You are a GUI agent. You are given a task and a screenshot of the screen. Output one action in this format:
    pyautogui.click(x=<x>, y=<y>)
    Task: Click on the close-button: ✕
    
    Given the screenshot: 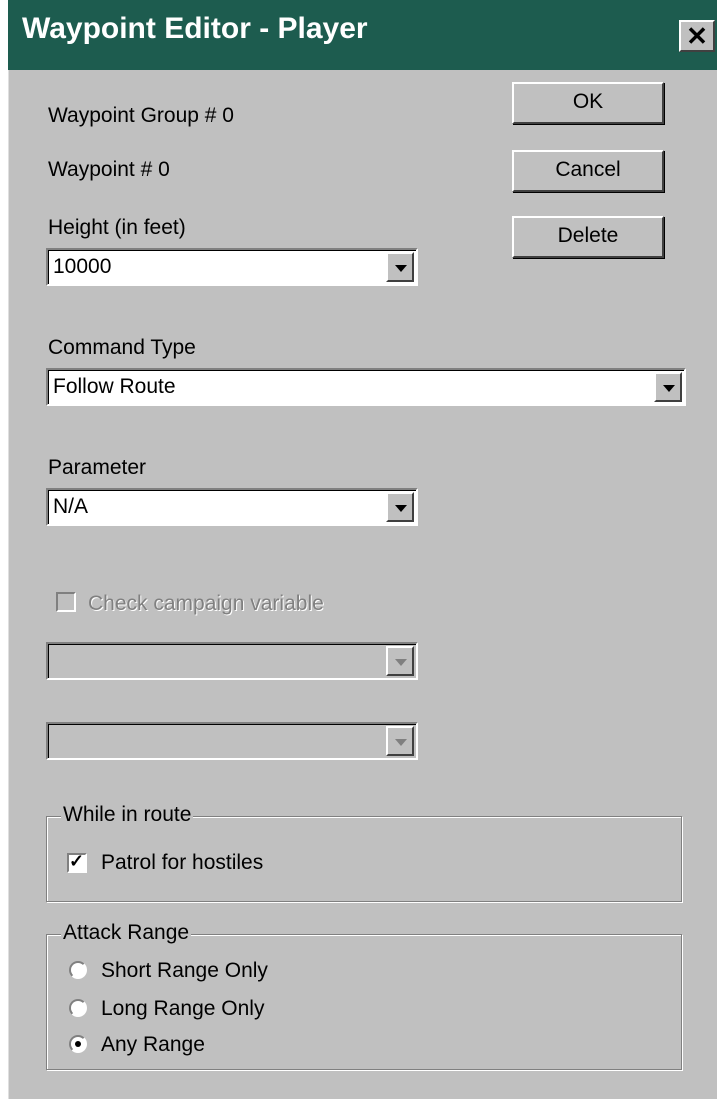 What is the action you would take?
    pyautogui.click(x=697, y=36)
    